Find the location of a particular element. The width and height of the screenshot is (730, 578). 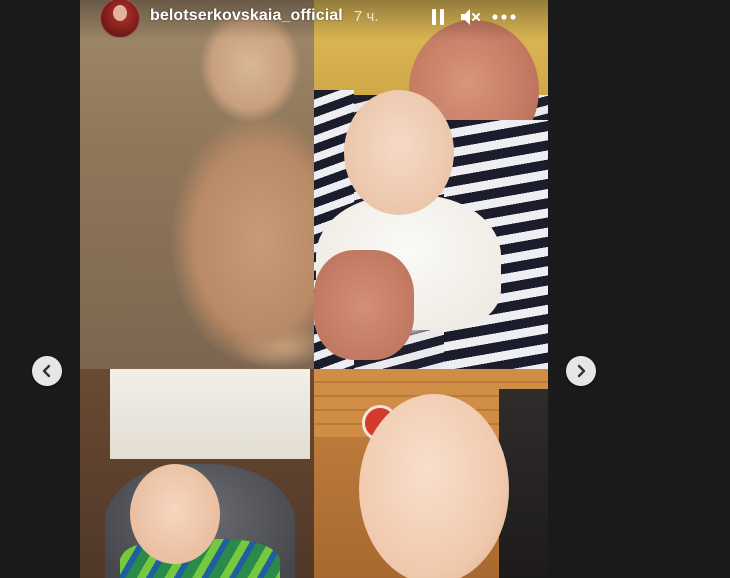

chevron-right-icon is located at coordinates (581, 371).